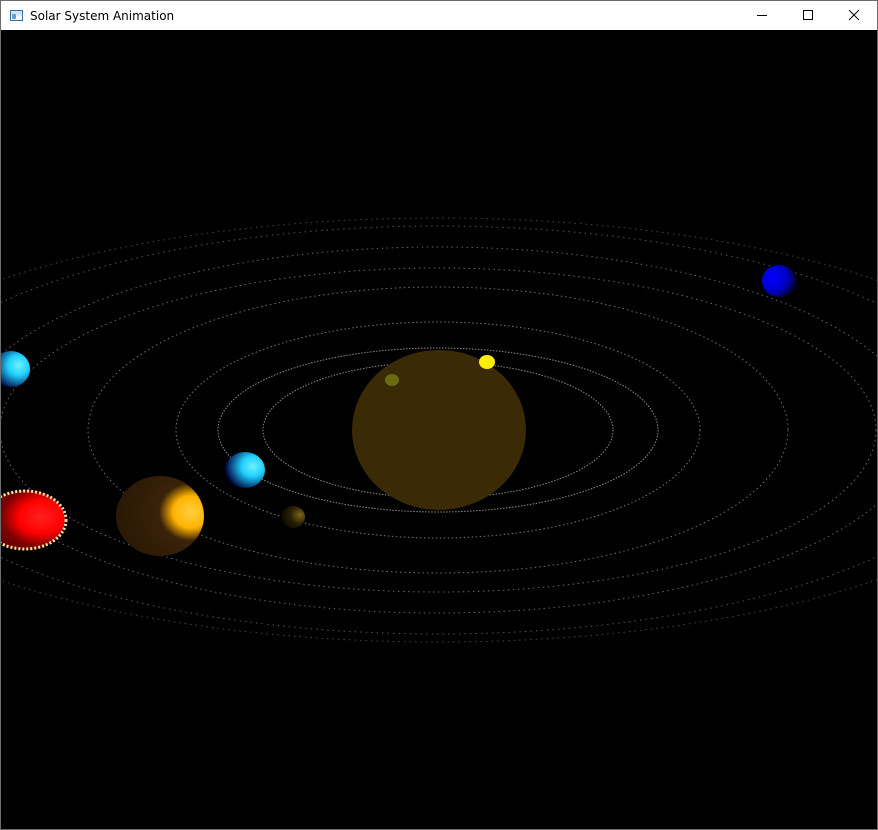 This screenshot has height=830, width=878. I want to click on window-controls, so click(808, 15).